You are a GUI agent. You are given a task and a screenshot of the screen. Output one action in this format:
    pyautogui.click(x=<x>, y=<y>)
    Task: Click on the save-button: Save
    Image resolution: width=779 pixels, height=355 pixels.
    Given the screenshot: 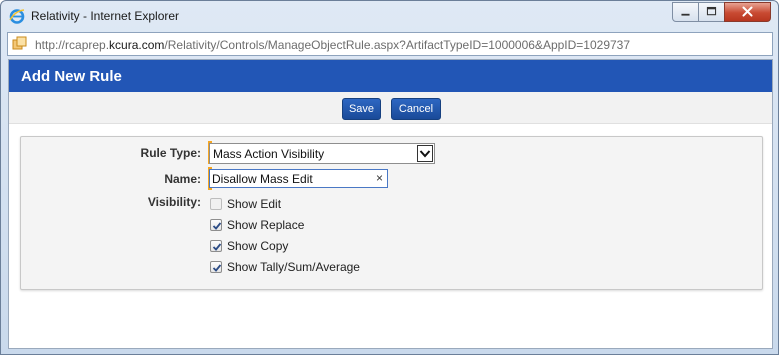 What is the action you would take?
    pyautogui.click(x=361, y=109)
    